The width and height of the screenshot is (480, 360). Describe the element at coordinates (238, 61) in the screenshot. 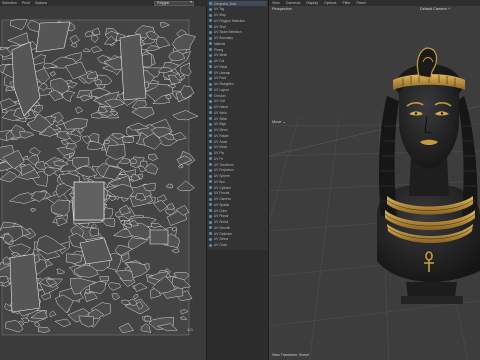

I see `object-row: UV Cut` at that location.